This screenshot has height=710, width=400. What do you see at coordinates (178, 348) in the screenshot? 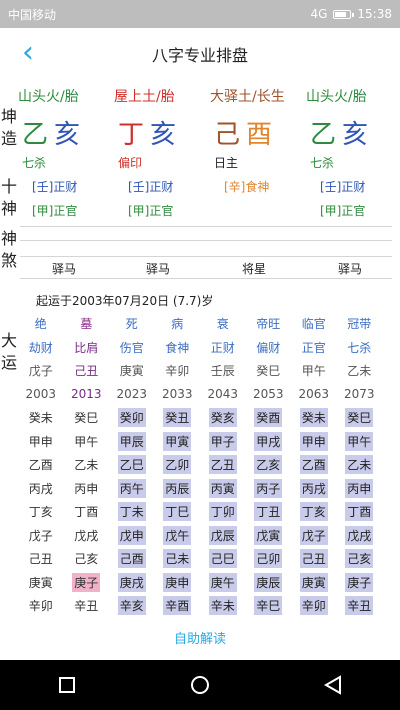
I see `dayun-god-row-cell: 食神` at bounding box center [178, 348].